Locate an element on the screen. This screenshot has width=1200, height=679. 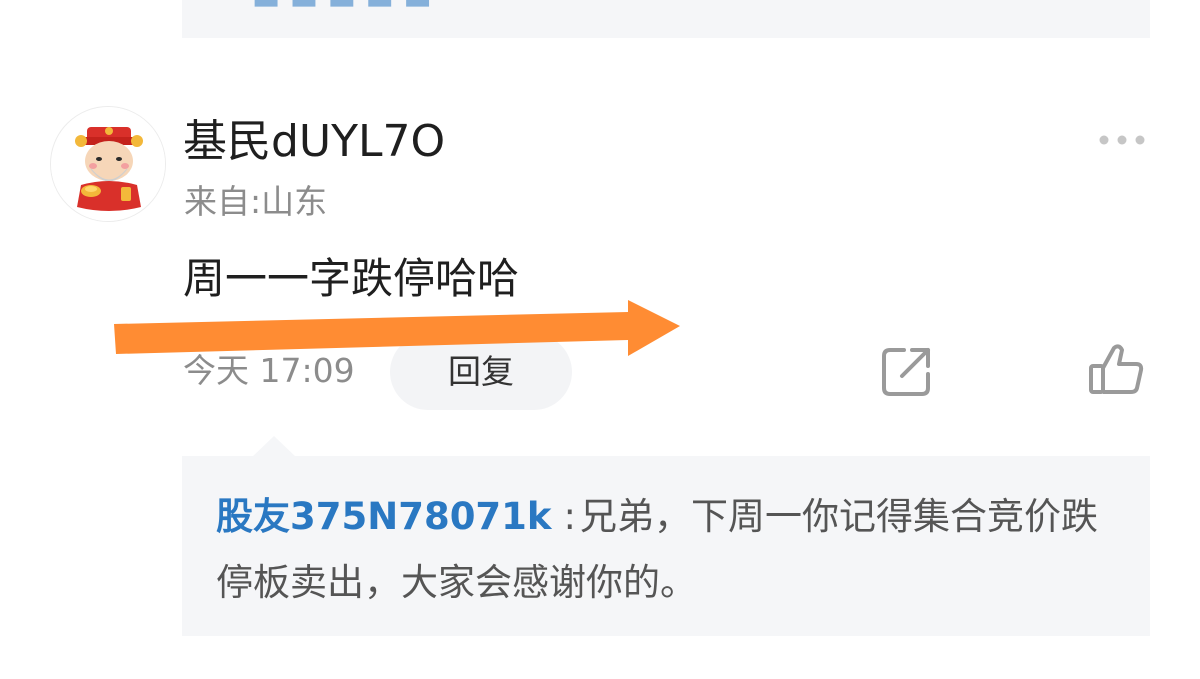
reply-card-caret is located at coordinates (274, 446).